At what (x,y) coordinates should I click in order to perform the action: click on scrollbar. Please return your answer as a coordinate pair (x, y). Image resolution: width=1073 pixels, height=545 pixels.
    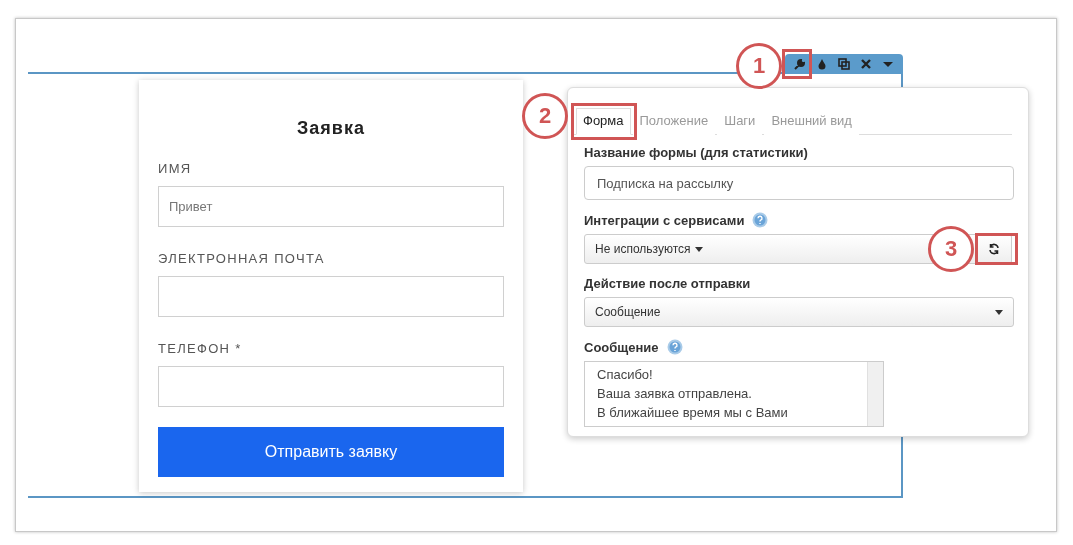
    Looking at the image, I should click on (875, 394).